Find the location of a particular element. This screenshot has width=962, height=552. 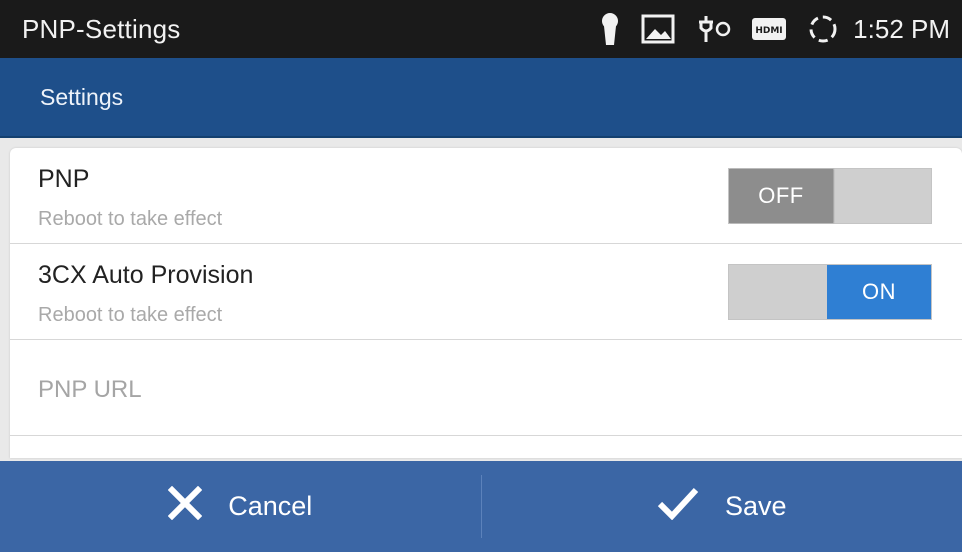

hdmi-text: HDMI is located at coordinates (769, 31).